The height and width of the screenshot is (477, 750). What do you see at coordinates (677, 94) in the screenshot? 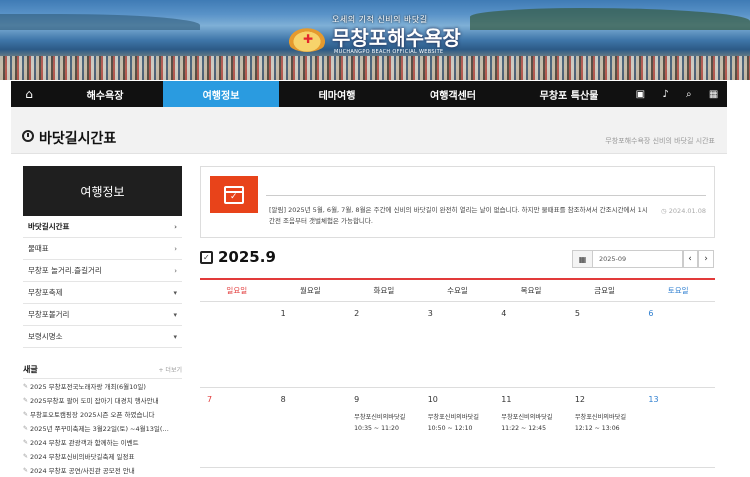
I see `nav-utility-icons: ▣ ♪ ⌕ ▦` at bounding box center [677, 94].